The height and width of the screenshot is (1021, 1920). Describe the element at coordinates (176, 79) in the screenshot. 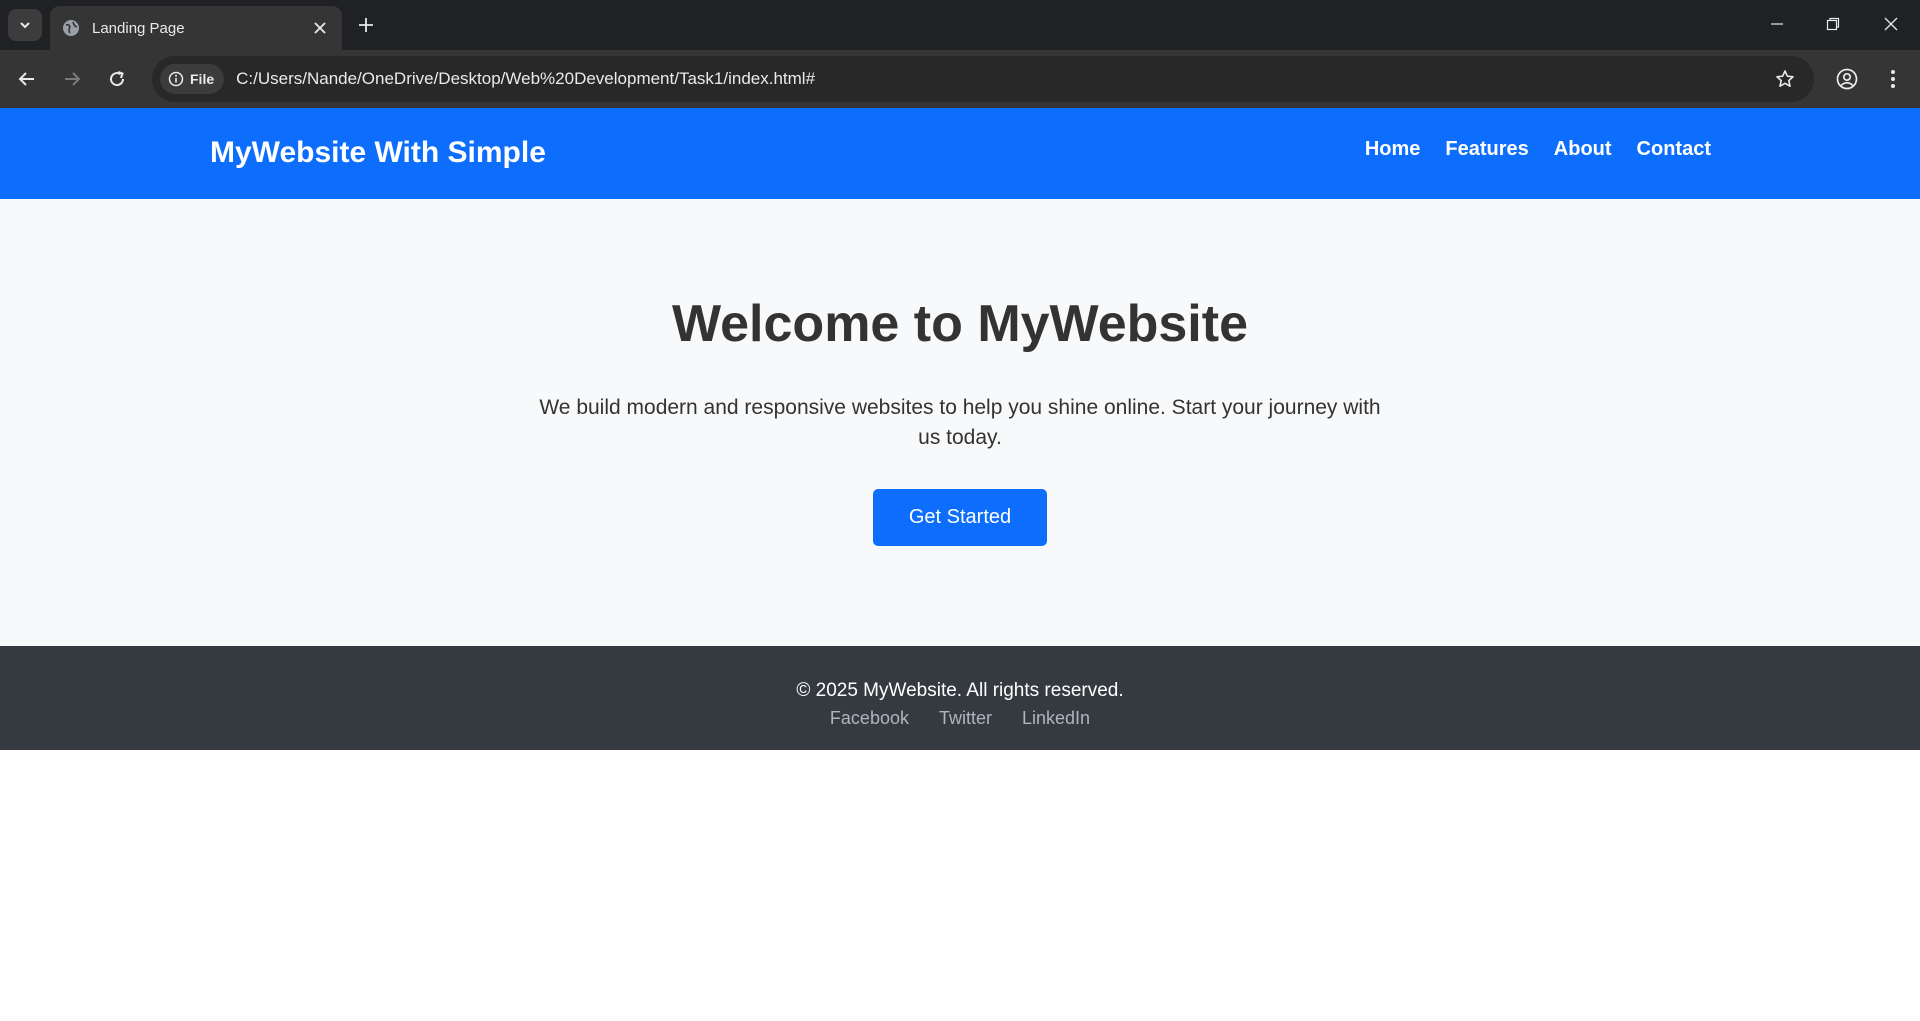

I see `info-icon` at that location.